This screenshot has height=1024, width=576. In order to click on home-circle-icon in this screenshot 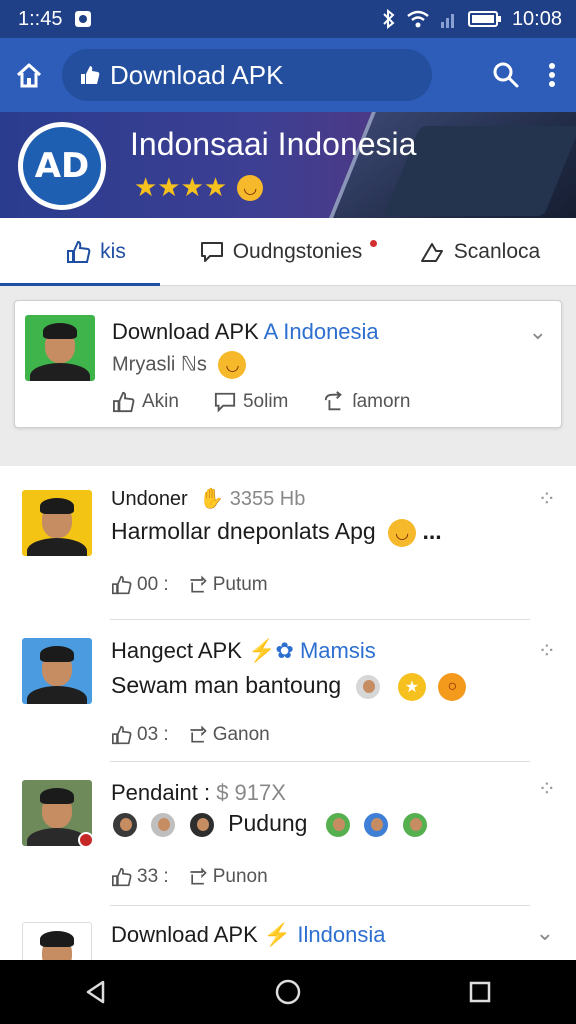, I will do `click(288, 992)`.